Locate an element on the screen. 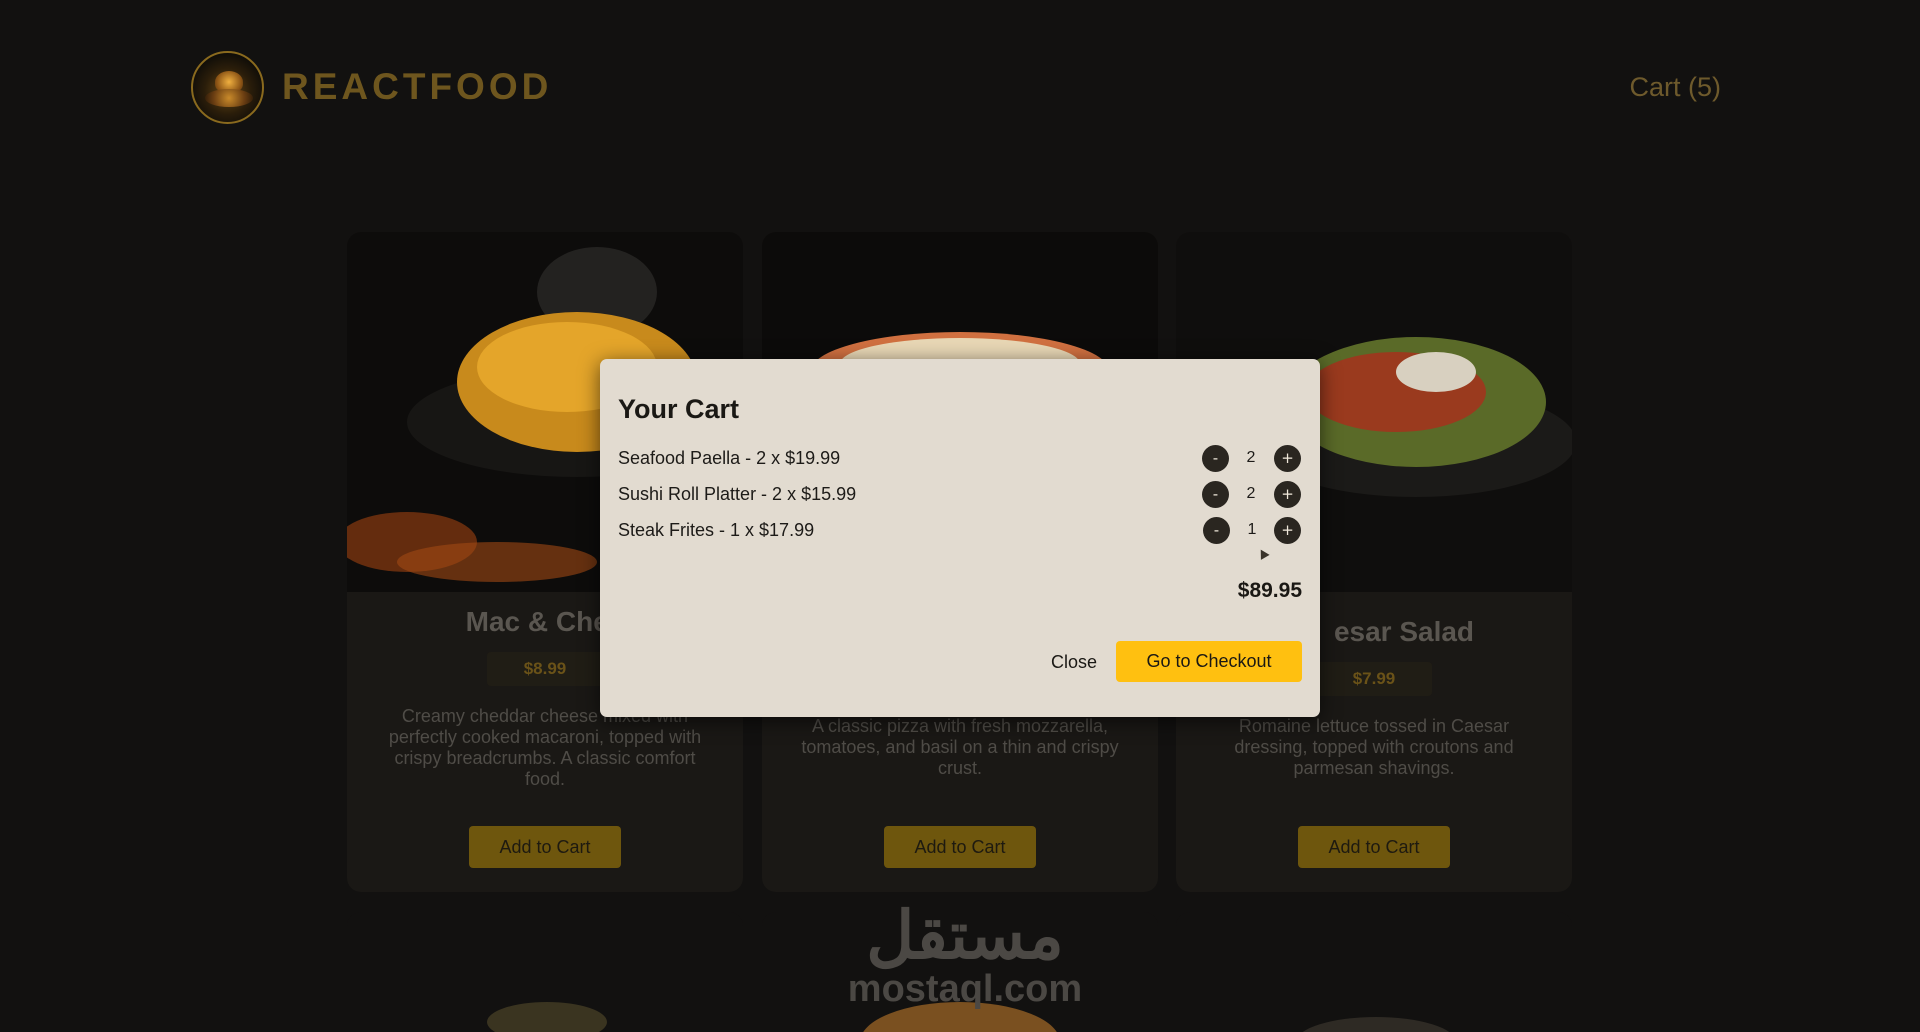 This screenshot has height=1032, width=1920. cart-total: $89.95 is located at coordinates (1269, 590).